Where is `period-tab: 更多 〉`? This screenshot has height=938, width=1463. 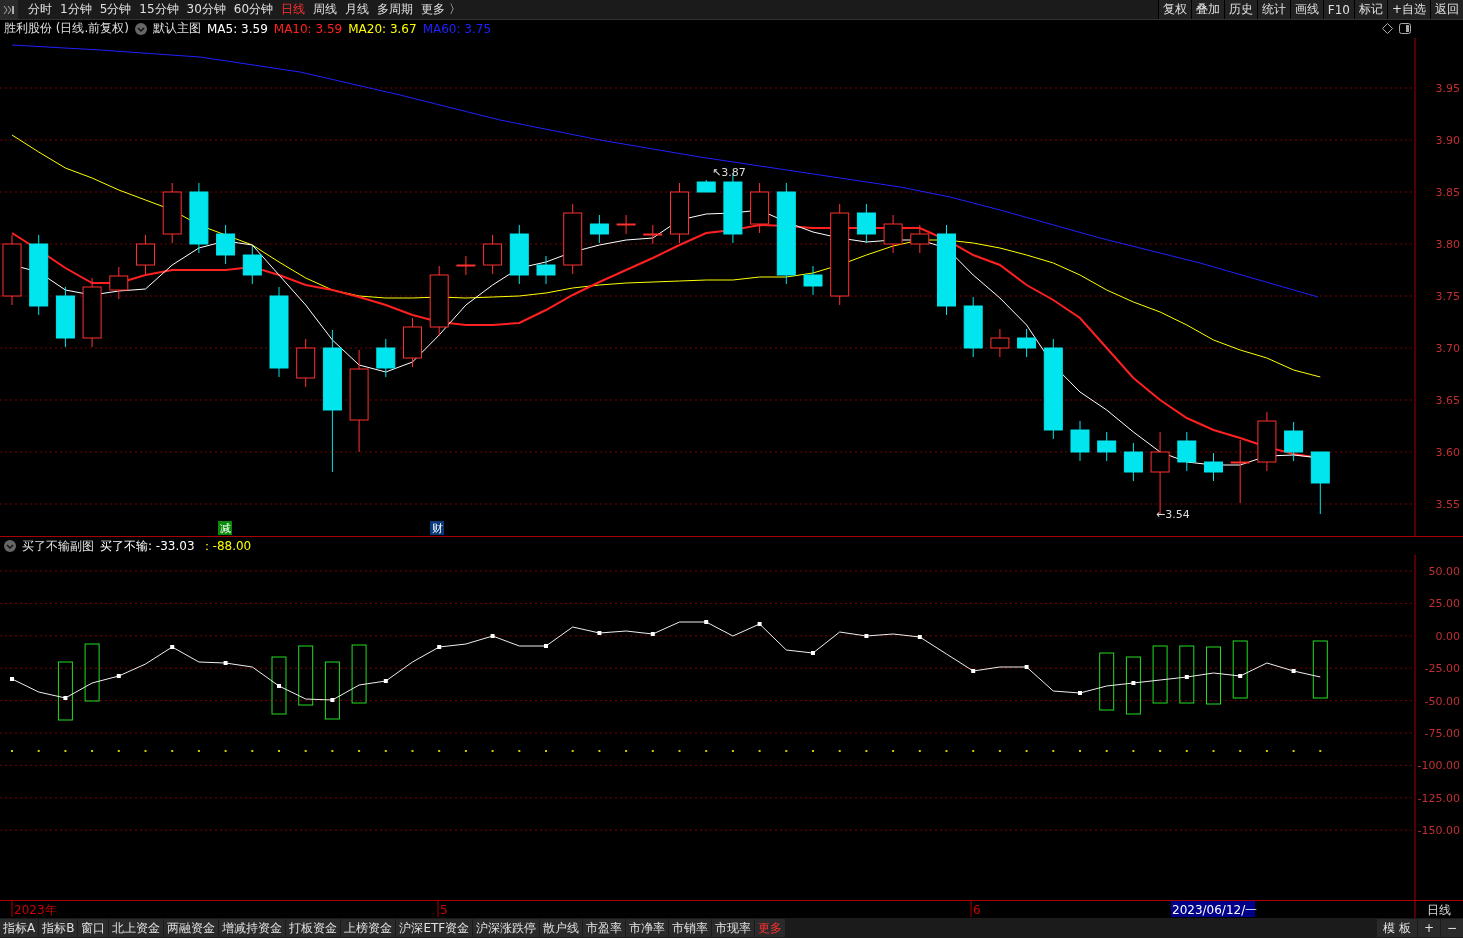 period-tab: 更多 〉 is located at coordinates (441, 9).